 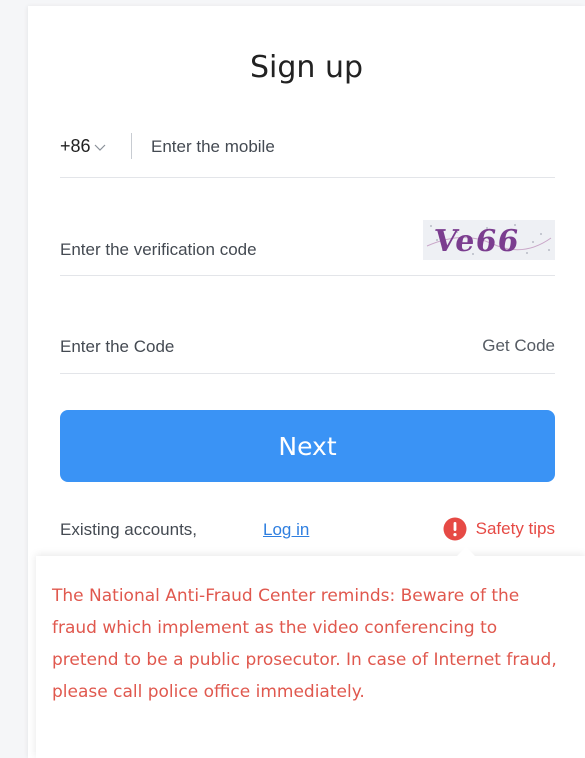 I want to click on mobile-field-row: +86, so click(x=307, y=148).